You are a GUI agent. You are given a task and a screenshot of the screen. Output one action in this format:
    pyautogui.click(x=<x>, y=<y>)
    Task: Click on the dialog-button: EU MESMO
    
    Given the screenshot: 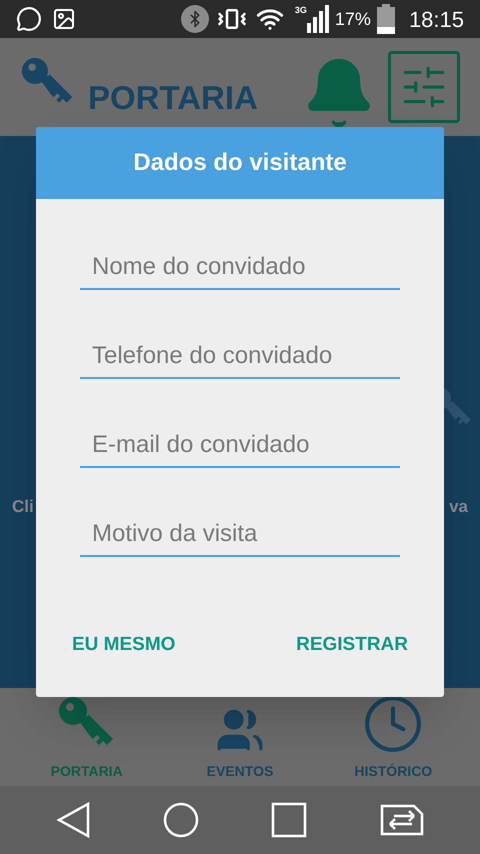 What is the action you would take?
    pyautogui.click(x=124, y=644)
    